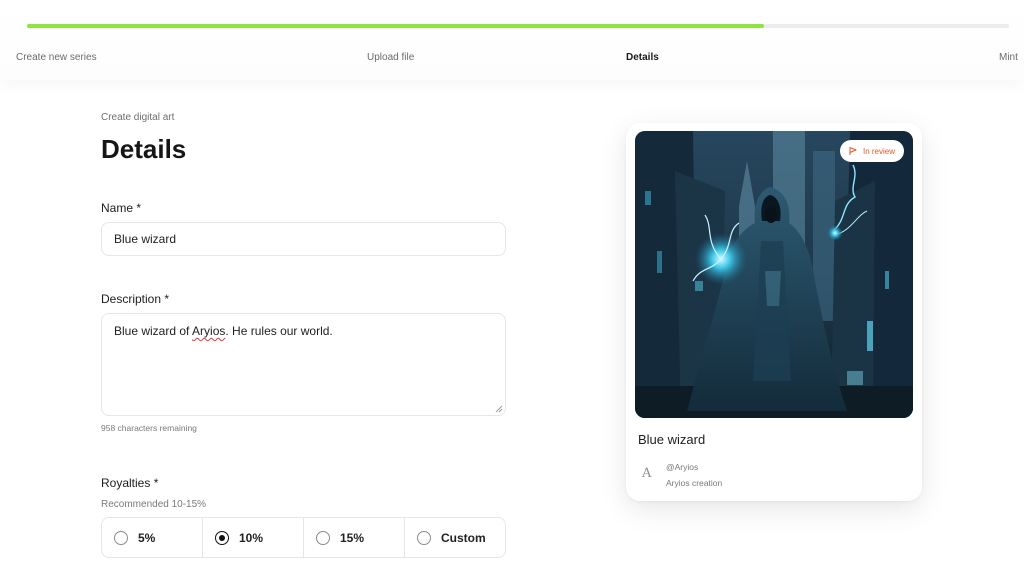 The height and width of the screenshot is (575, 1024). Describe the element at coordinates (694, 483) in the screenshot. I see `creator-subtitle: Aryios creation` at that location.